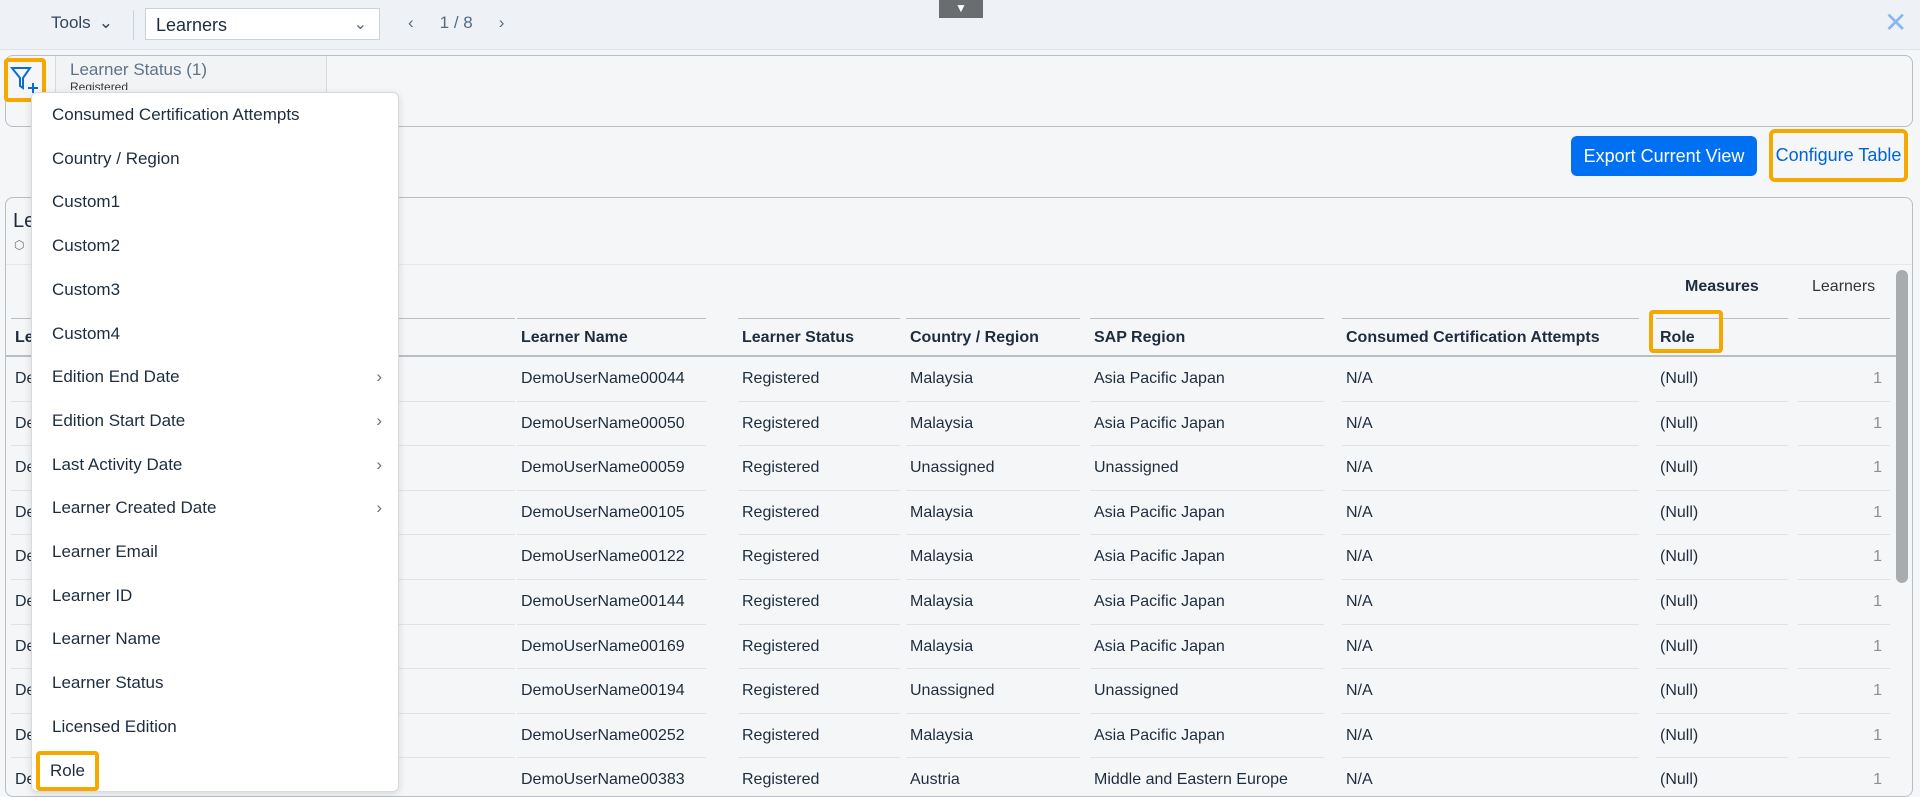 The width and height of the screenshot is (1920, 797). Describe the element at coordinates (215, 158) in the screenshot. I see `menu-item: Country / Region` at that location.